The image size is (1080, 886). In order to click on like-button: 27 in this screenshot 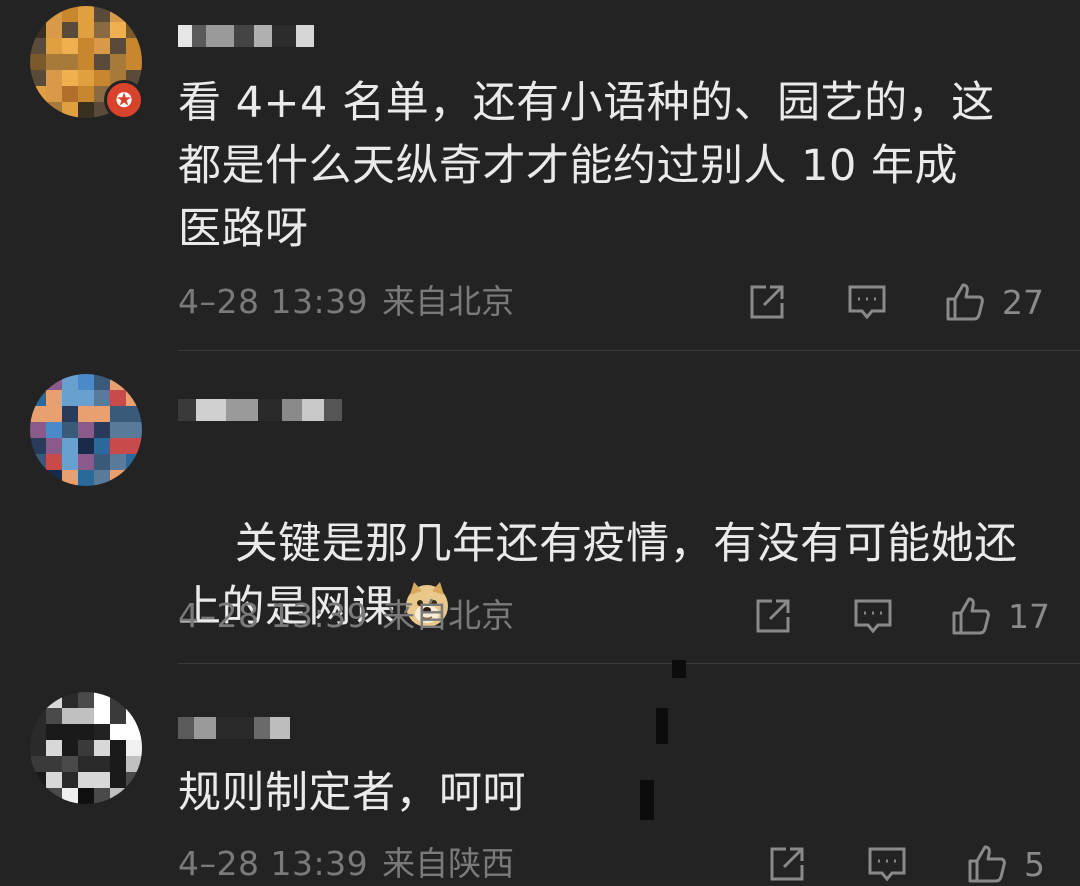, I will do `click(994, 302)`.